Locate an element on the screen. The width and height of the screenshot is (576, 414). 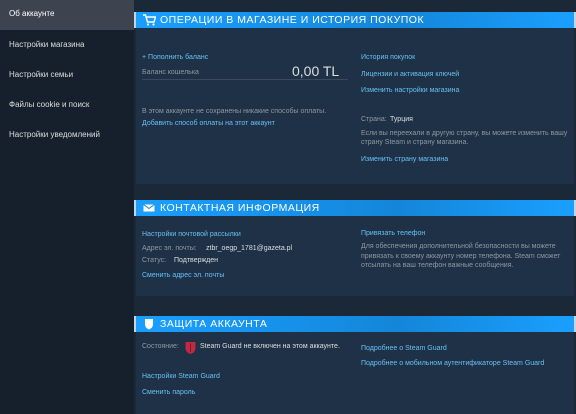
email-value: ztbr_oegp_1781@gazeta.pl is located at coordinates (249, 248).